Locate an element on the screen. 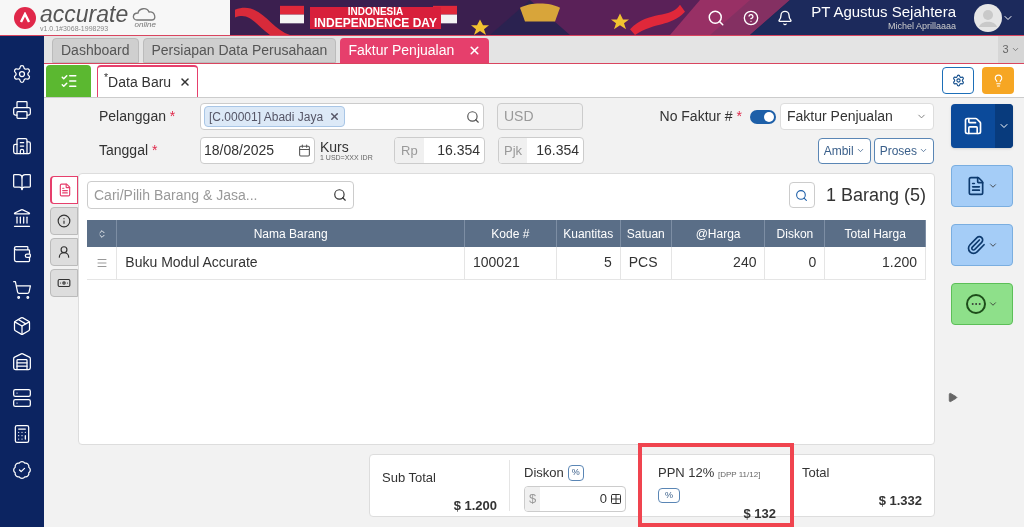  customer-chip: [C.00001] Abadi Jaya is located at coordinates (275, 116).